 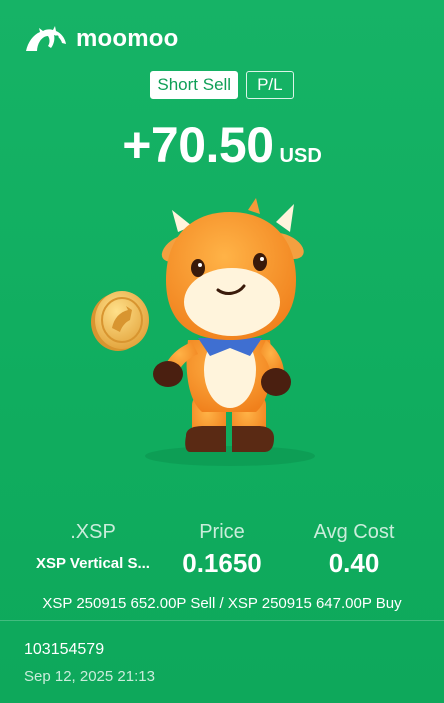 I want to click on price-stat: Price 0.1650, so click(x=222, y=549).